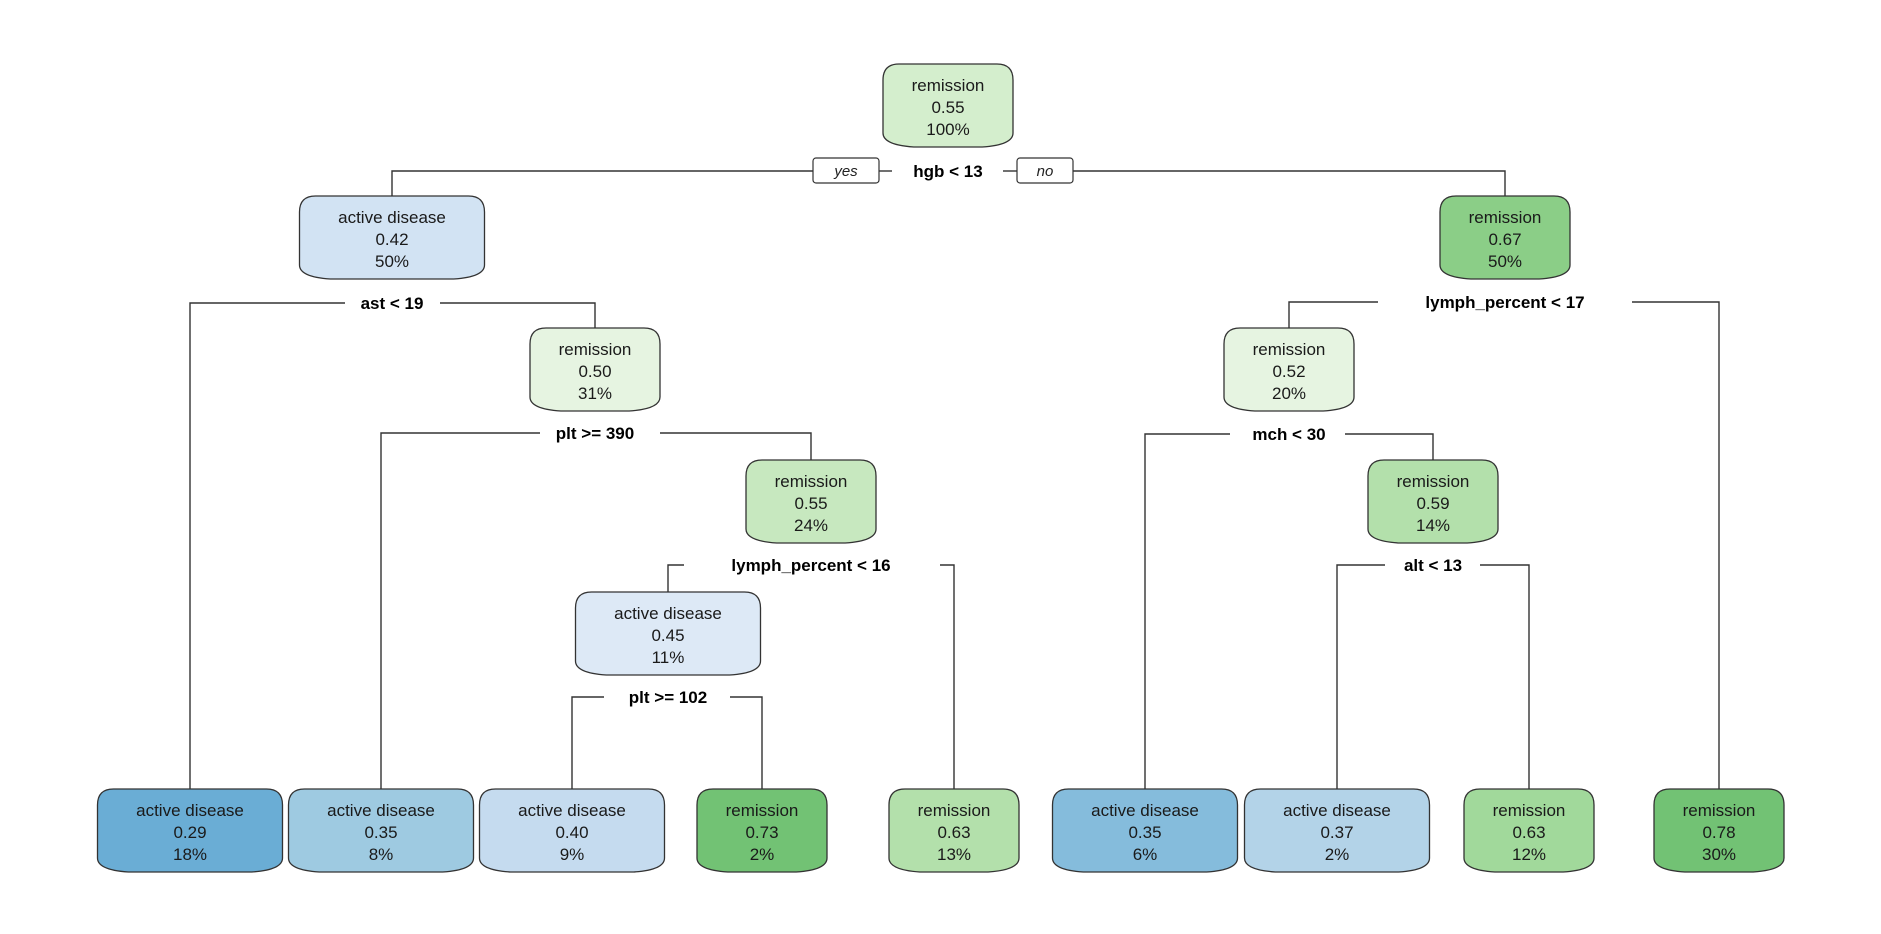 This screenshot has width=1881, height=934. Describe the element at coordinates (954, 854) in the screenshot. I see `node-percent: 13%` at that location.